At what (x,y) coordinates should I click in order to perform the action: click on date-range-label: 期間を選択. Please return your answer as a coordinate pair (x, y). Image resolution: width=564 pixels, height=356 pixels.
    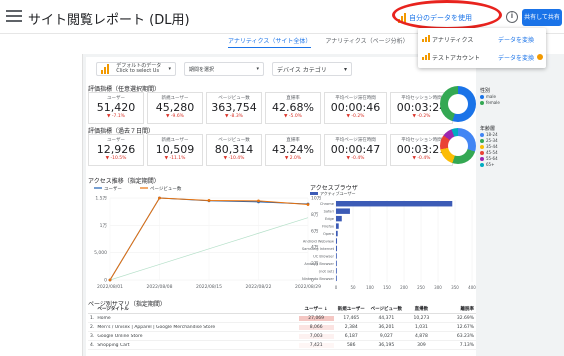
    Looking at the image, I should click on (202, 69).